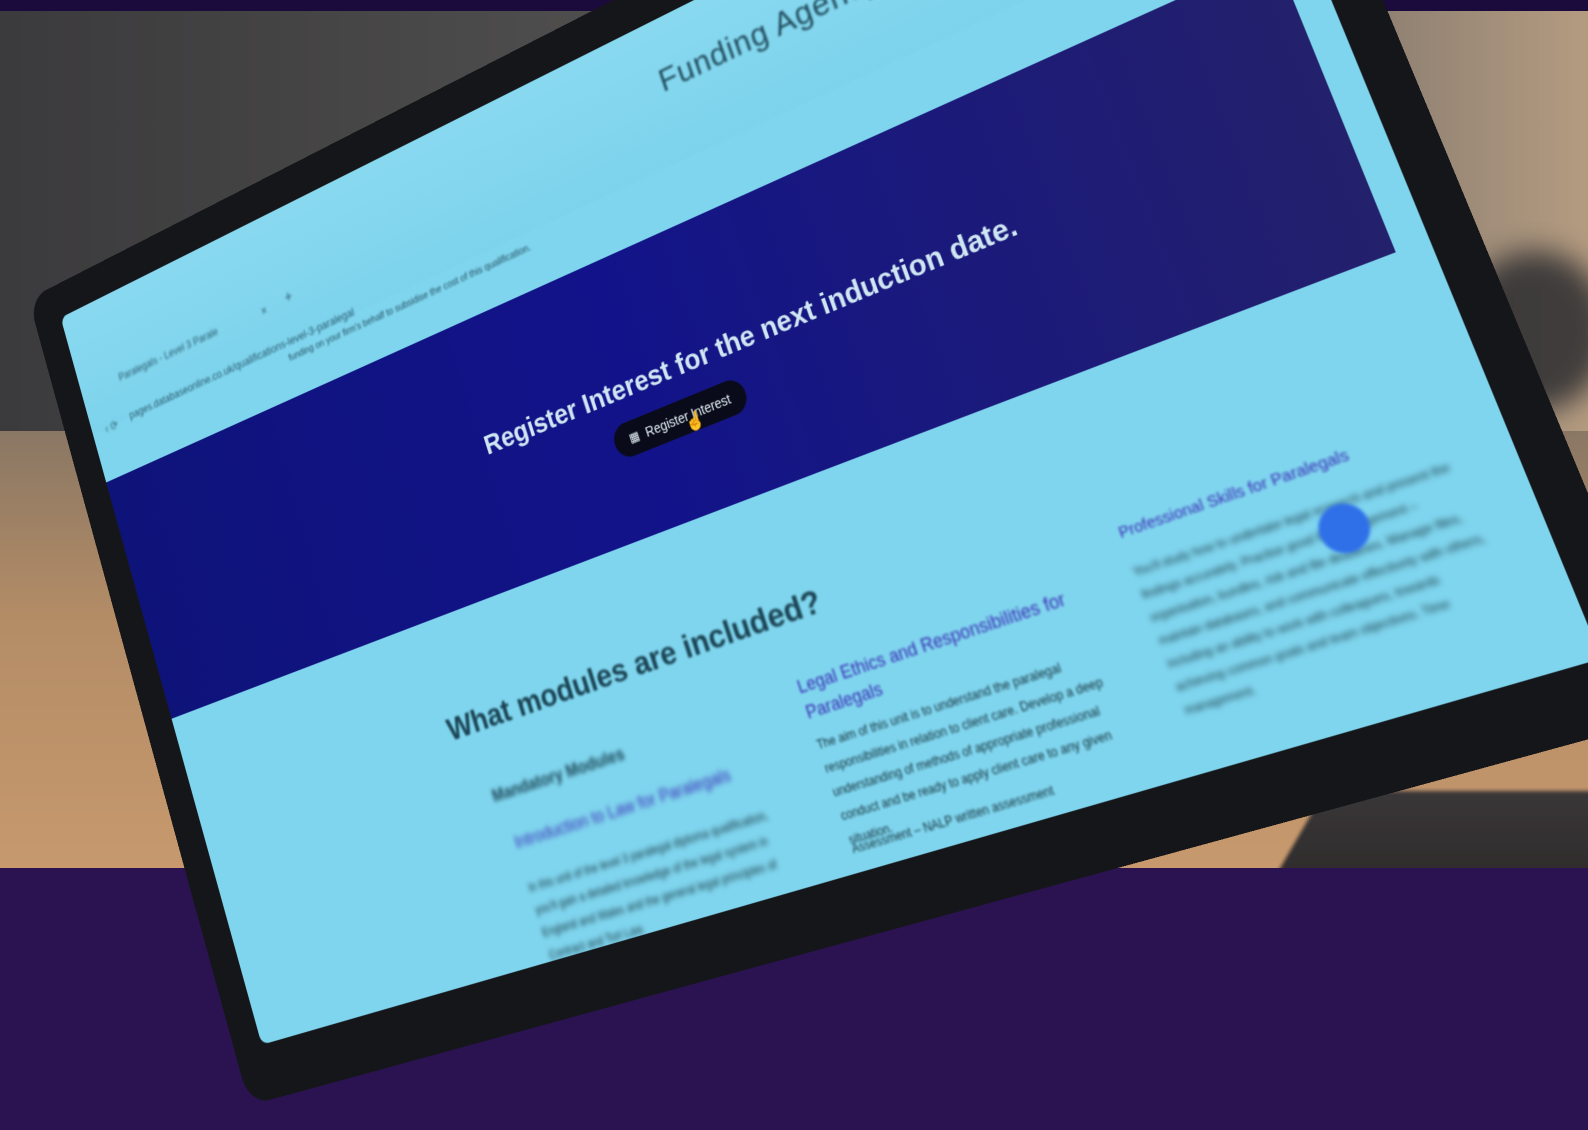 The width and height of the screenshot is (1588, 1130). What do you see at coordinates (558, 774) in the screenshot?
I see `mandatory-modules-label: Mandatory Modules` at bounding box center [558, 774].